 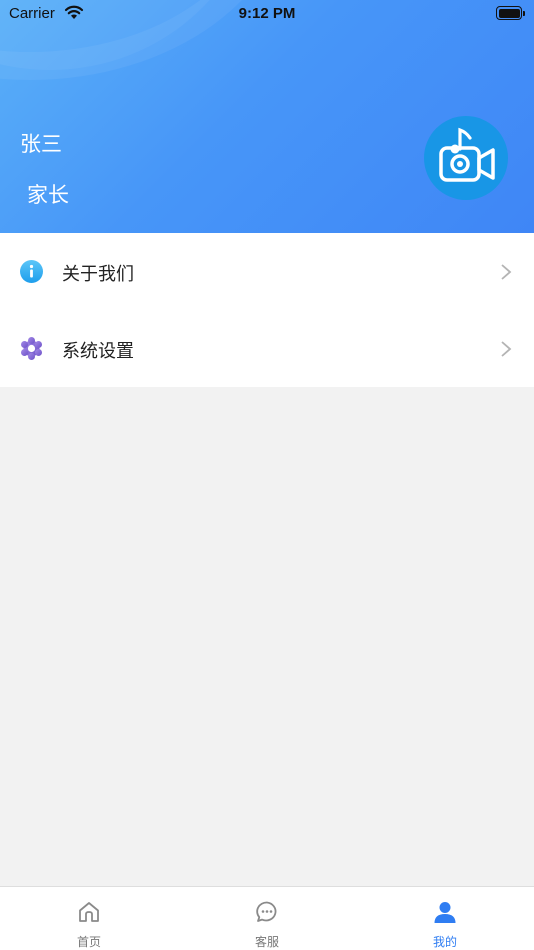 What do you see at coordinates (266, 942) in the screenshot?
I see `tab-label: 客服` at bounding box center [266, 942].